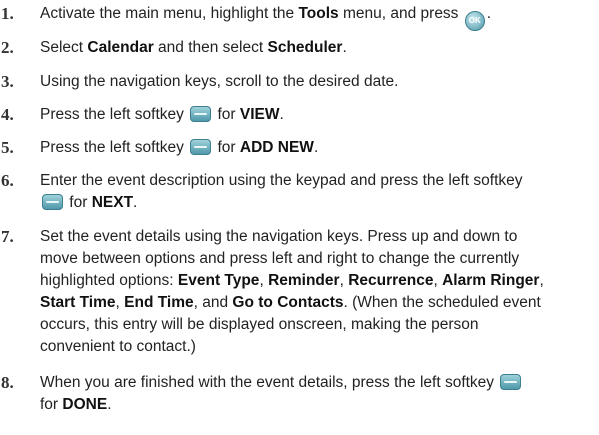  I want to click on key-term: Alarm Ringer, so click(491, 280).